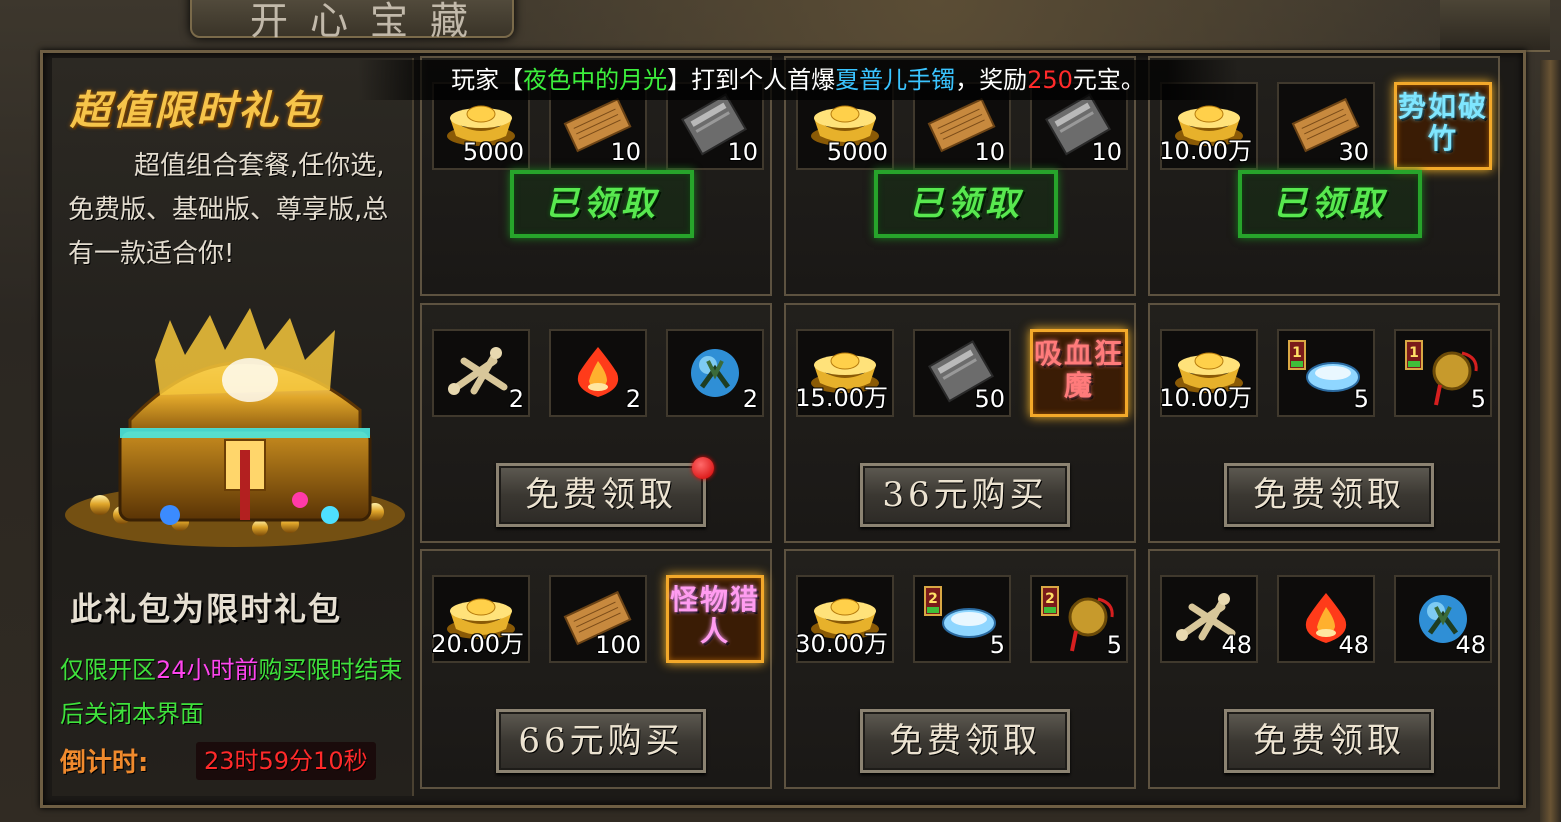  I want to click on announce-prefix: 玩家【, so click(487, 80).